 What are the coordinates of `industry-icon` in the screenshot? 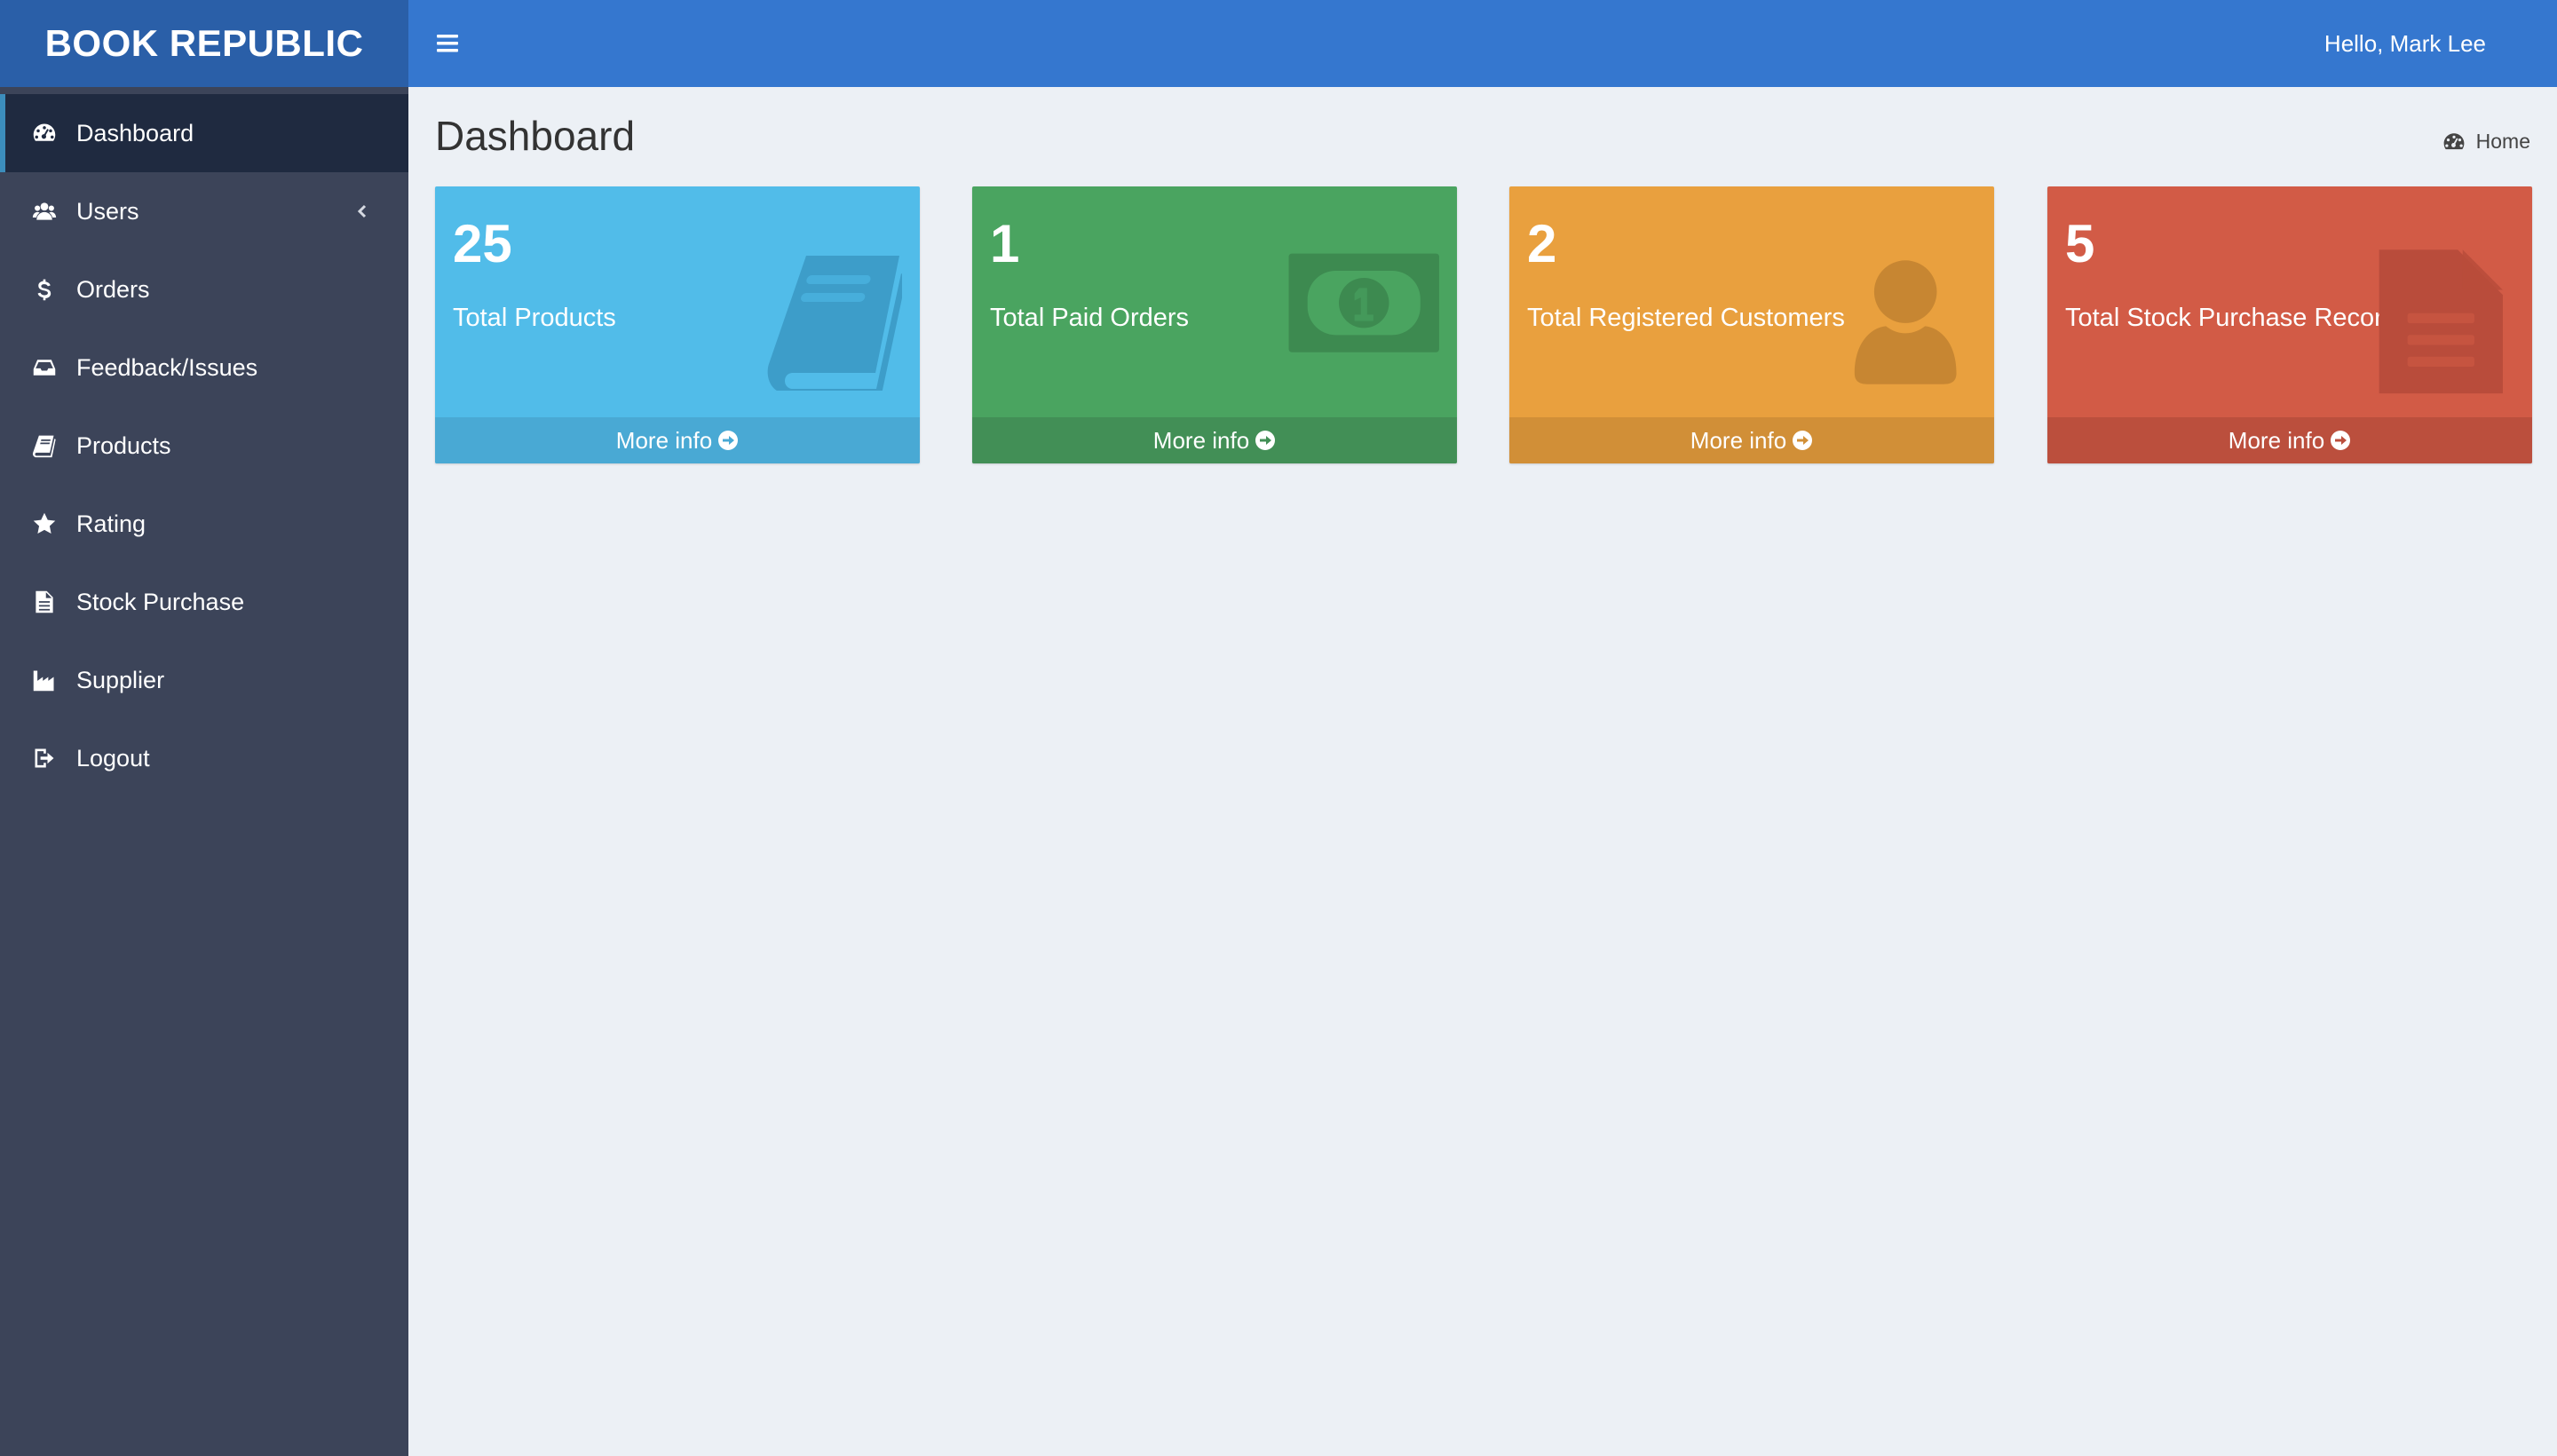 It's located at (44, 680).